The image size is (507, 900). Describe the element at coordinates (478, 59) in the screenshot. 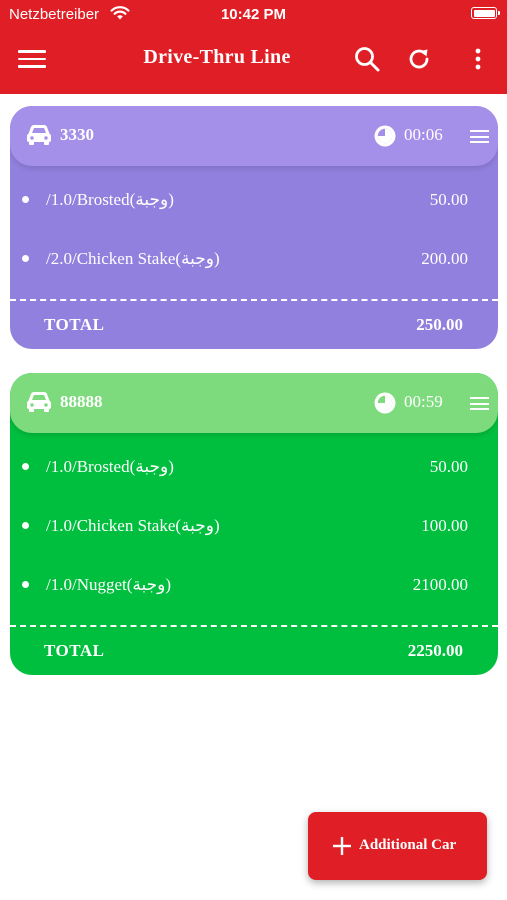

I see `more-options-icon` at that location.